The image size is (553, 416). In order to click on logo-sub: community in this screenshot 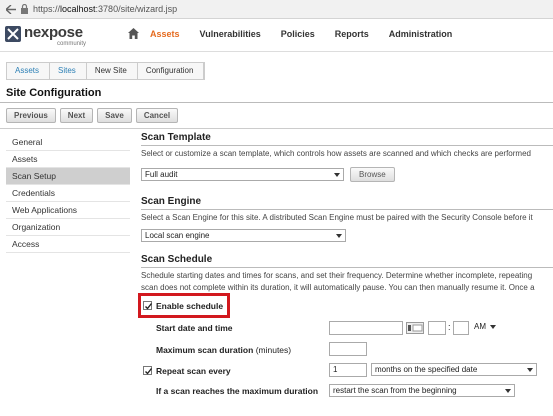, I will do `click(72, 44)`.